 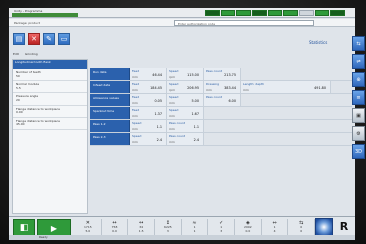 I want to click on side-button: ⇌, so click(x=358, y=61).